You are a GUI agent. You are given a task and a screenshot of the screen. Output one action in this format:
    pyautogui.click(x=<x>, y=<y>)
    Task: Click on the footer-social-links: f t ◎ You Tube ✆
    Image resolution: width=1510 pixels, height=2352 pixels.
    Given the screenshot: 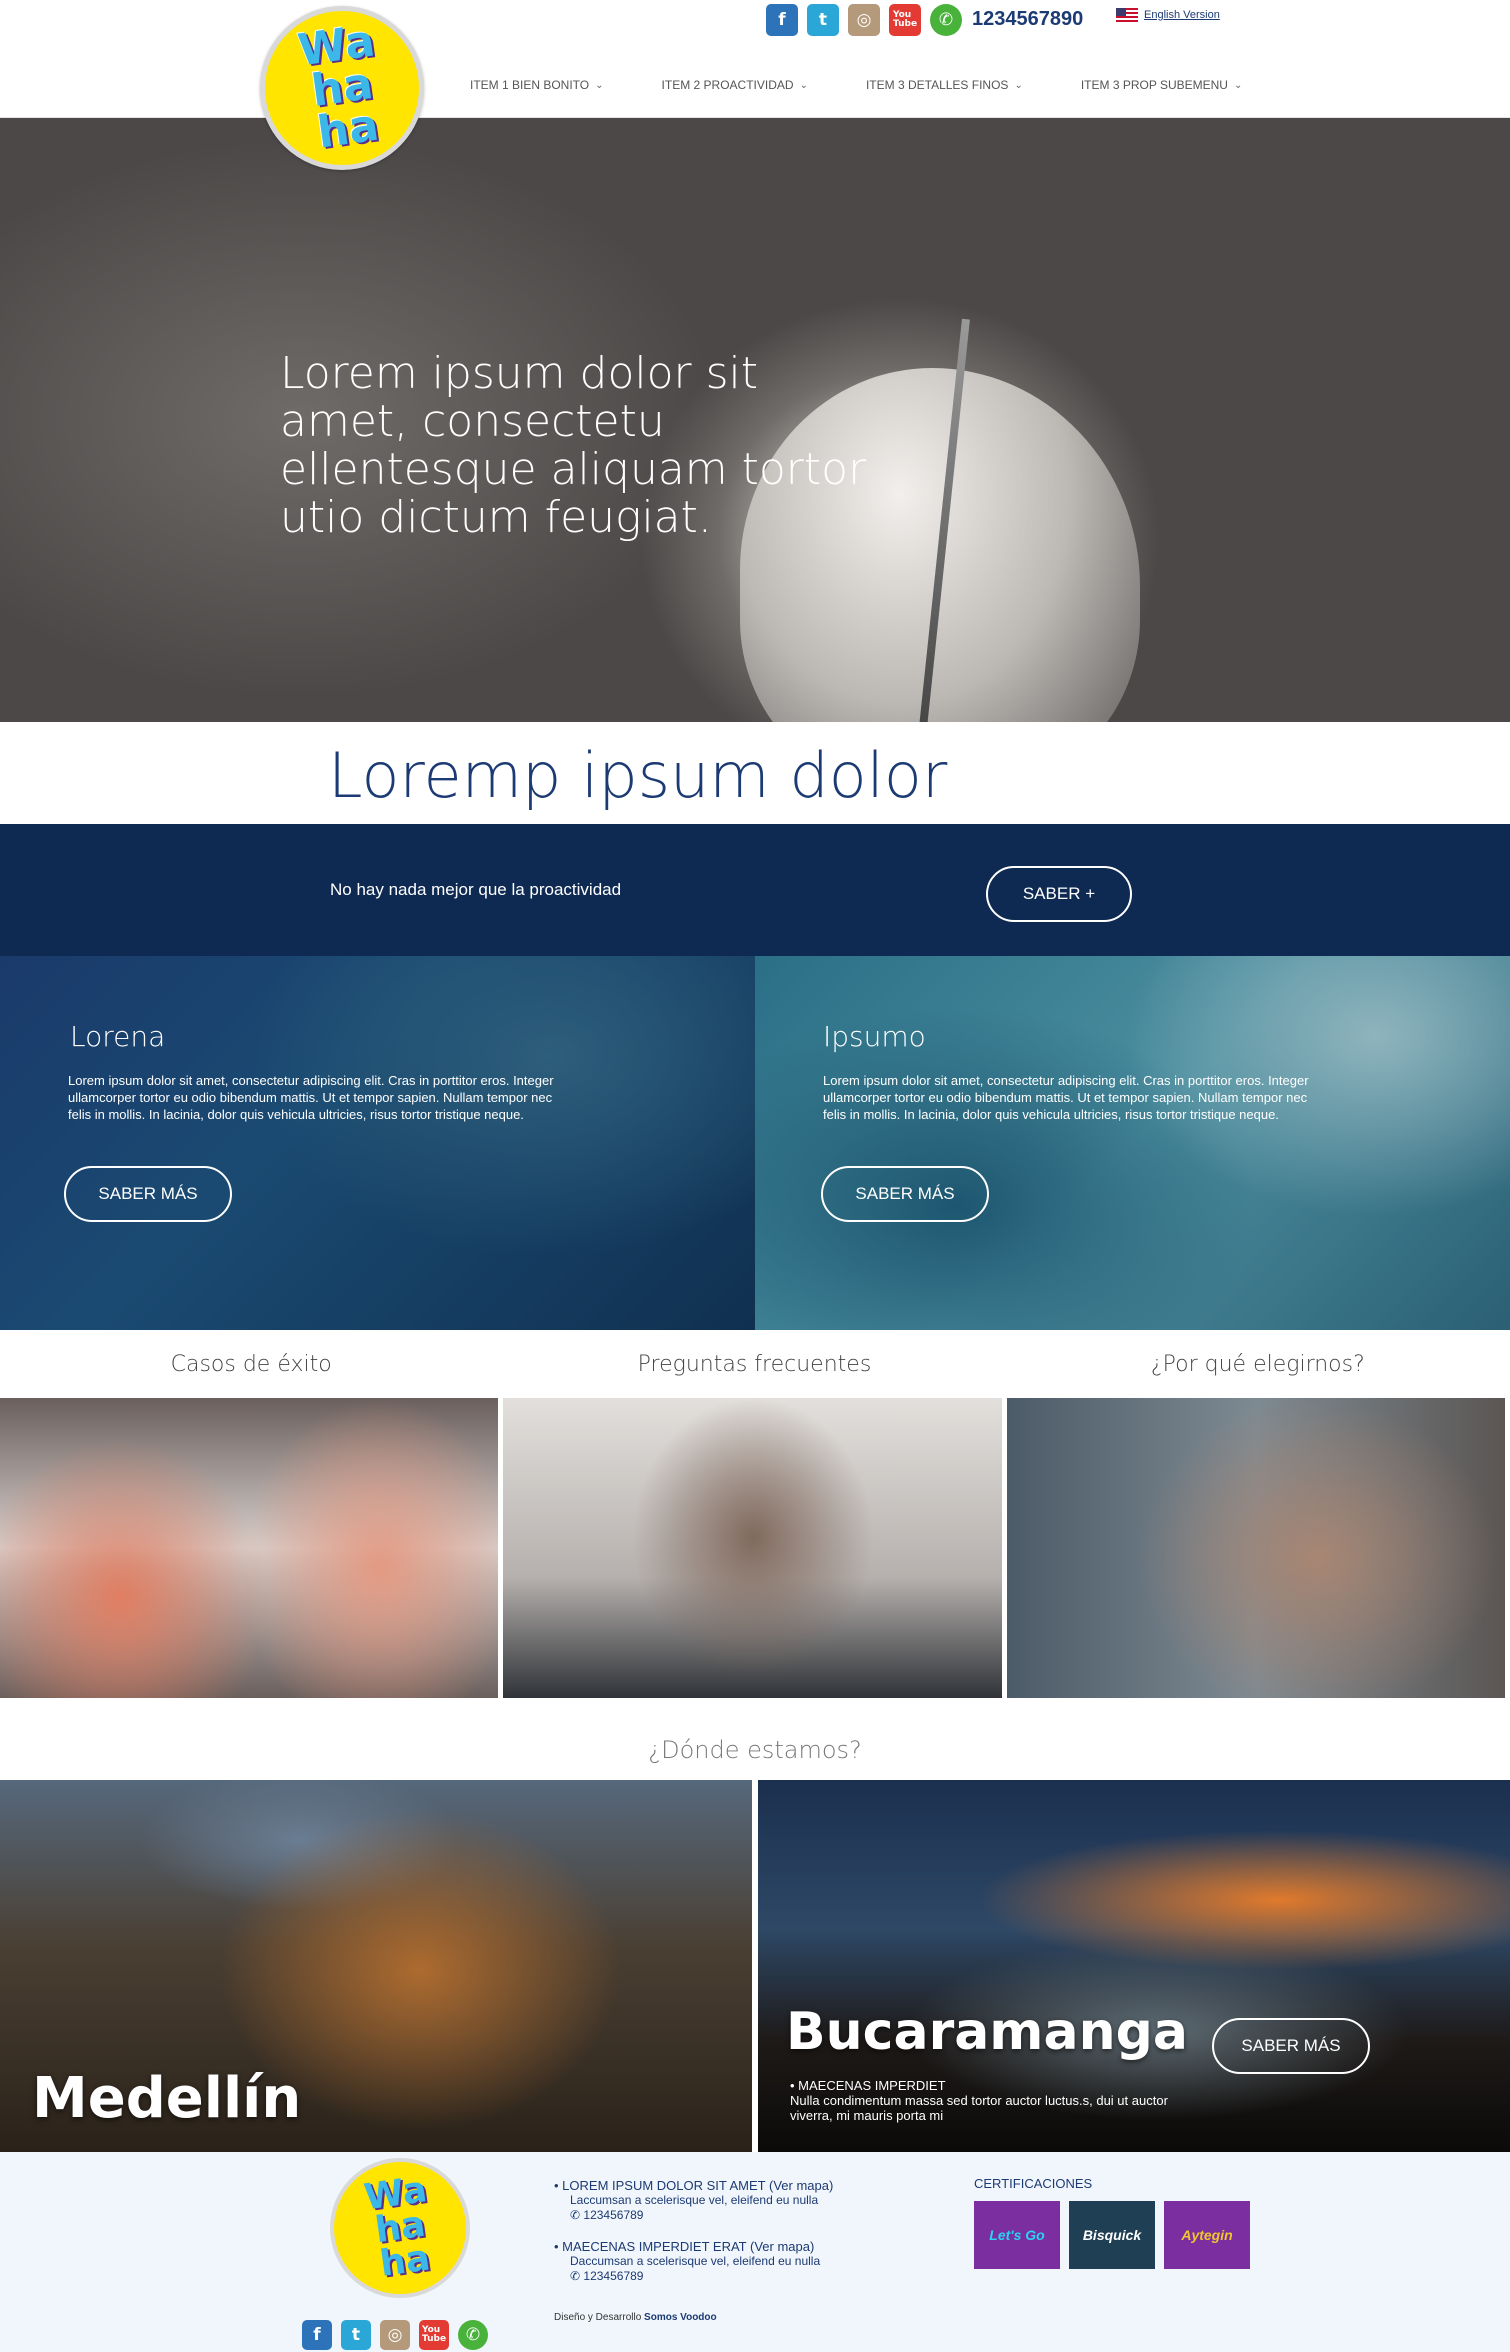 What is the action you would take?
    pyautogui.click(x=395, y=2335)
    